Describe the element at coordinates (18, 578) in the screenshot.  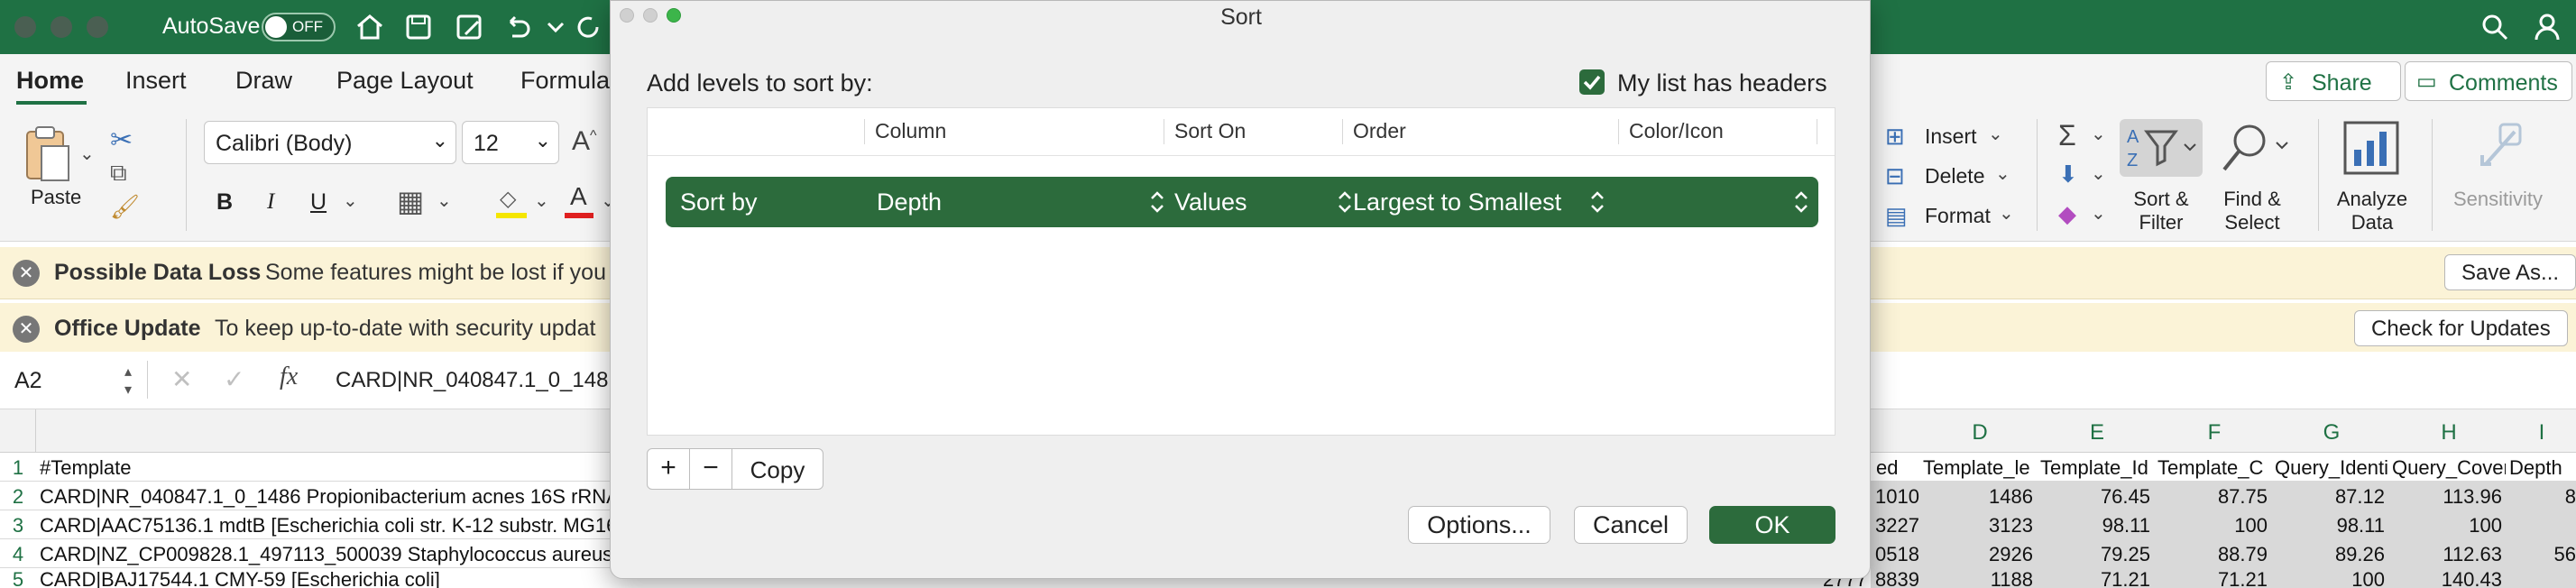
I see `row-number: 5` at that location.